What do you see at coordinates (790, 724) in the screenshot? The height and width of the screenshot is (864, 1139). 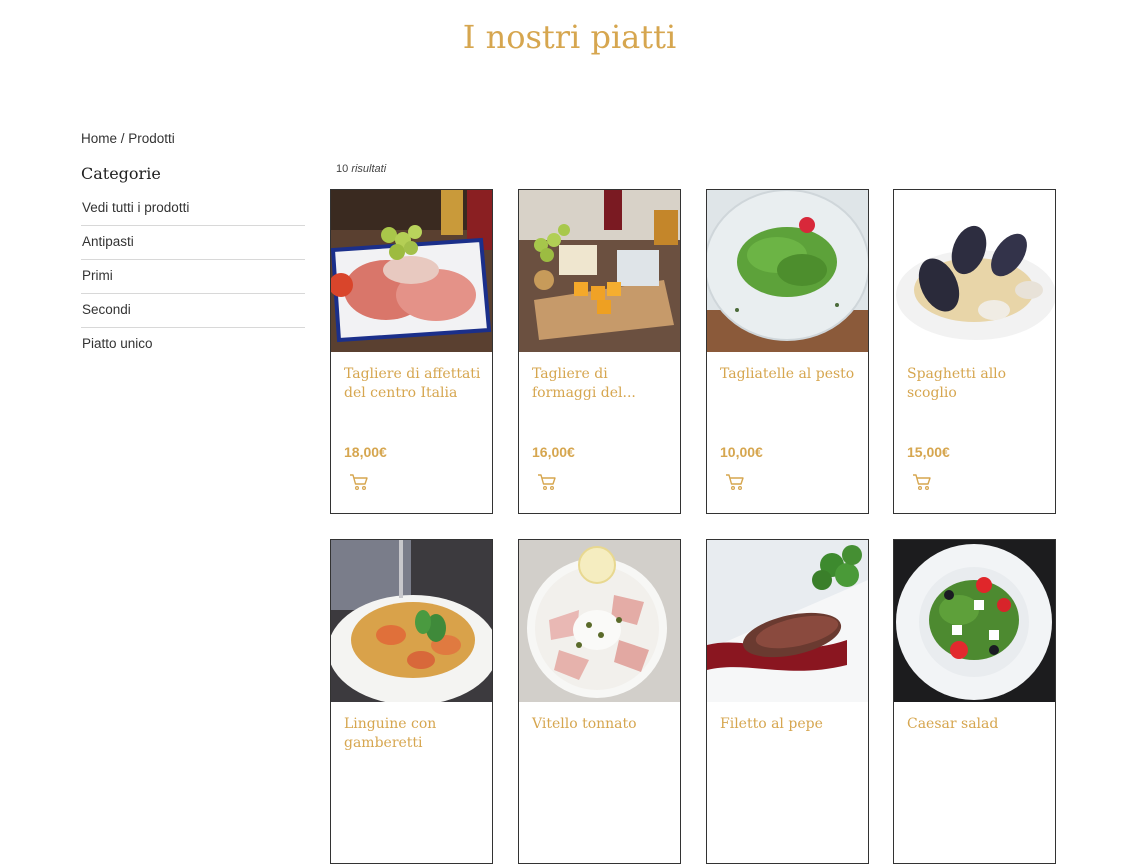 I see `product-name: Filetto al pepe` at bounding box center [790, 724].